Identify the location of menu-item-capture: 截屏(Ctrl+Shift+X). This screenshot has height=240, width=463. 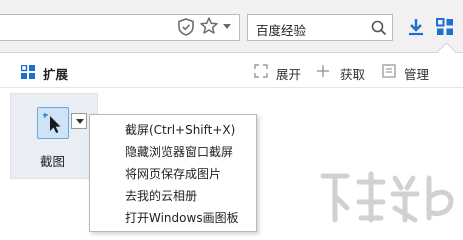
(173, 130).